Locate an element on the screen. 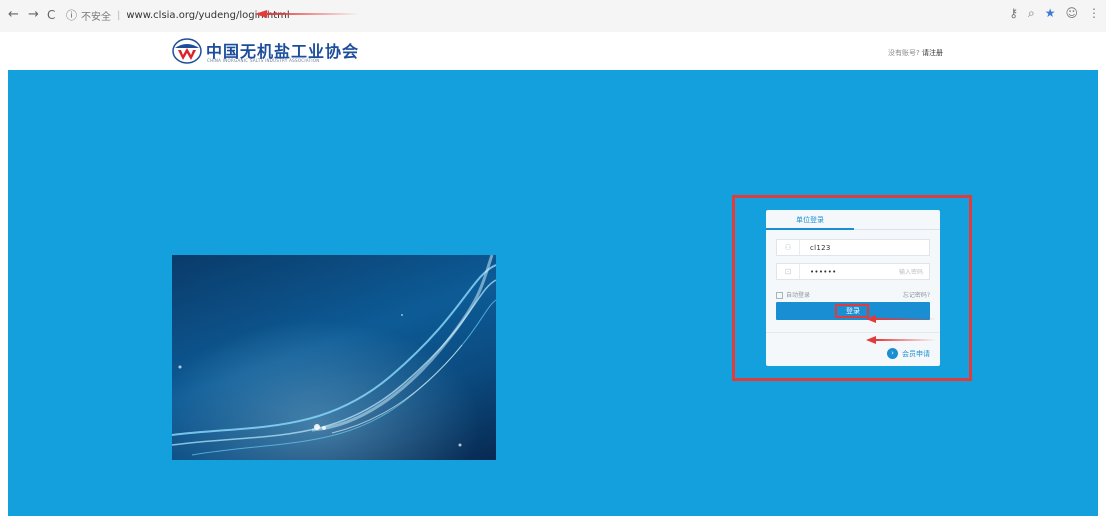 Image resolution: width=1106 pixels, height=516 pixels. auto-login-checkbox is located at coordinates (779, 295).